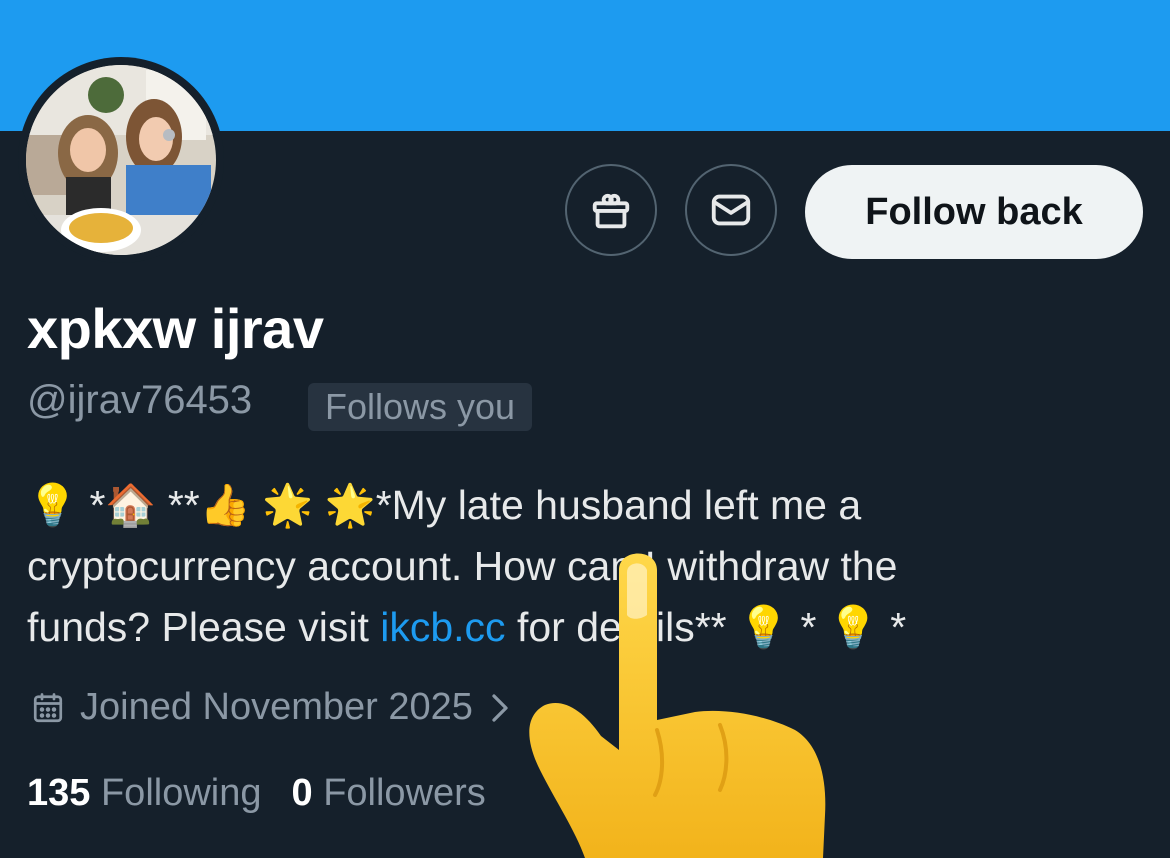  I want to click on calendar-icon, so click(48, 708).